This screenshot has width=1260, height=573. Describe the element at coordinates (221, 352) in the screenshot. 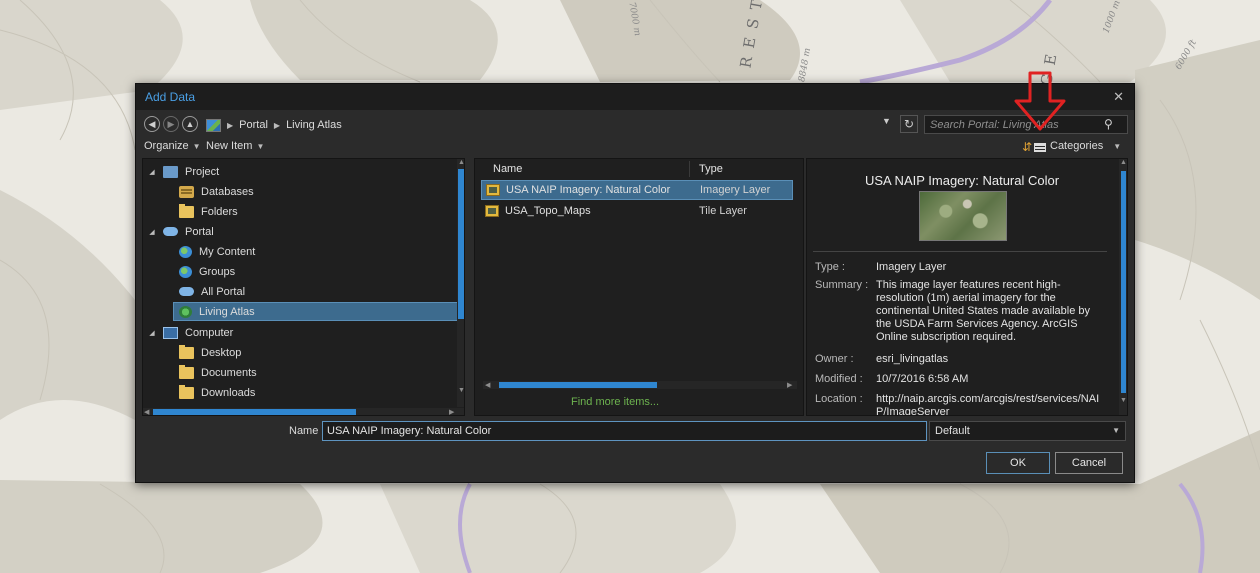

I see `tree-item-label: Desktop` at that location.